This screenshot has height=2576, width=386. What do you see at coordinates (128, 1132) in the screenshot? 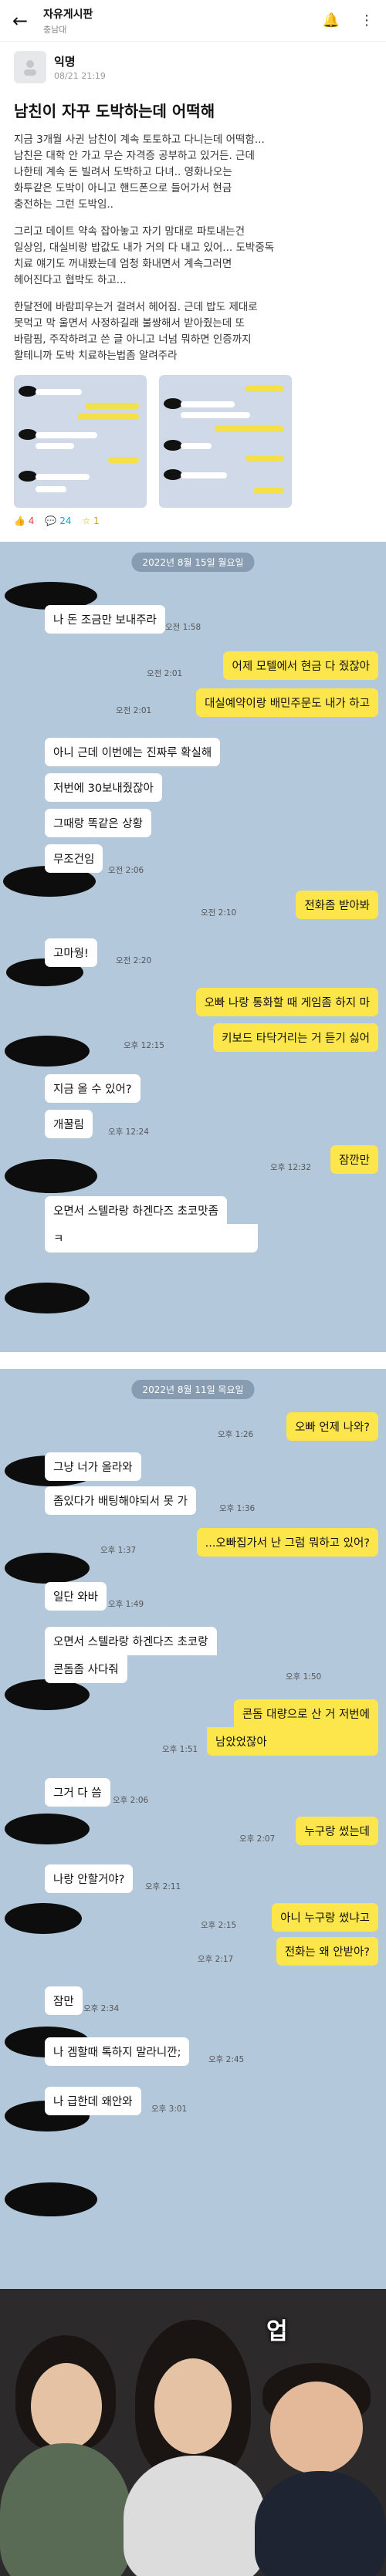
I see `timestamp: 오후 12:24` at bounding box center [128, 1132].